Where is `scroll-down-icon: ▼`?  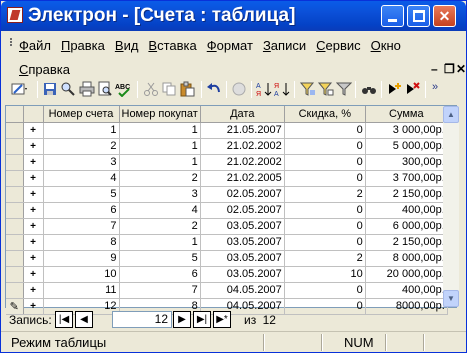 scroll-down-icon: ▼ is located at coordinates (451, 298).